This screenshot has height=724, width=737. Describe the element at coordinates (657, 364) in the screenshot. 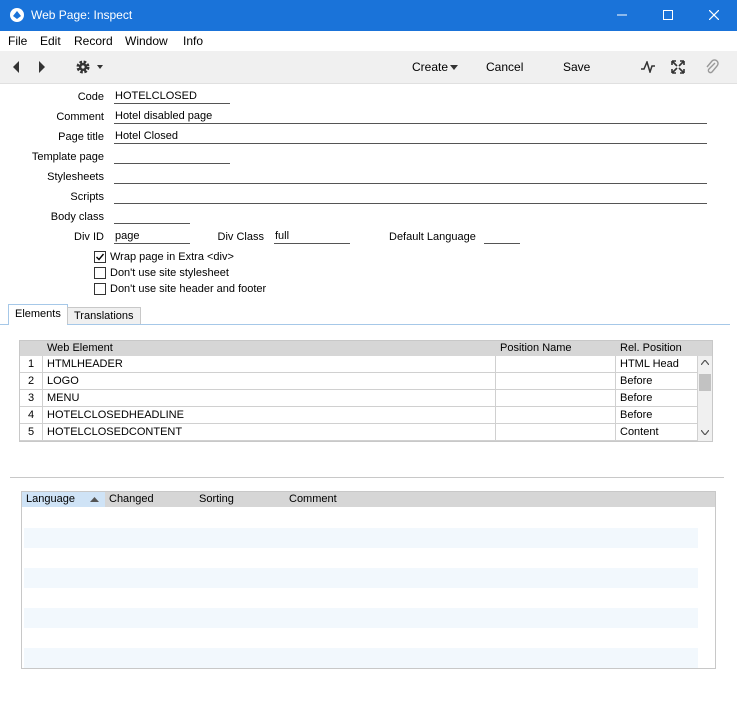

I see `table-row-rel-position: HTML Head` at that location.